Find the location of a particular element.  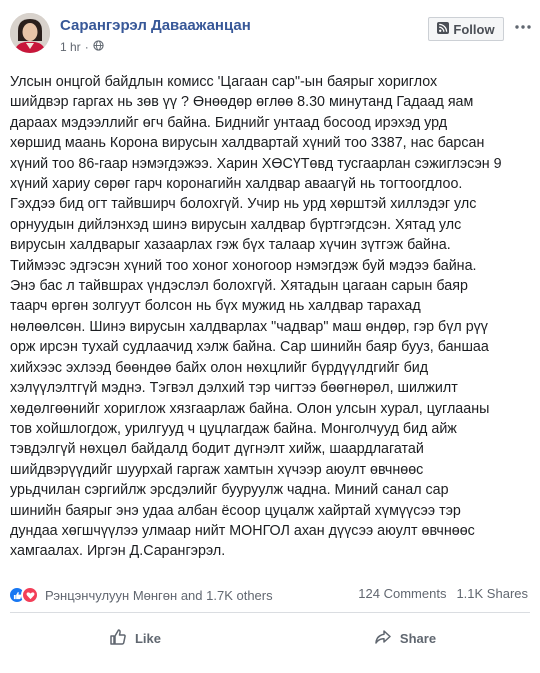

like-button: Like is located at coordinates (135, 638).